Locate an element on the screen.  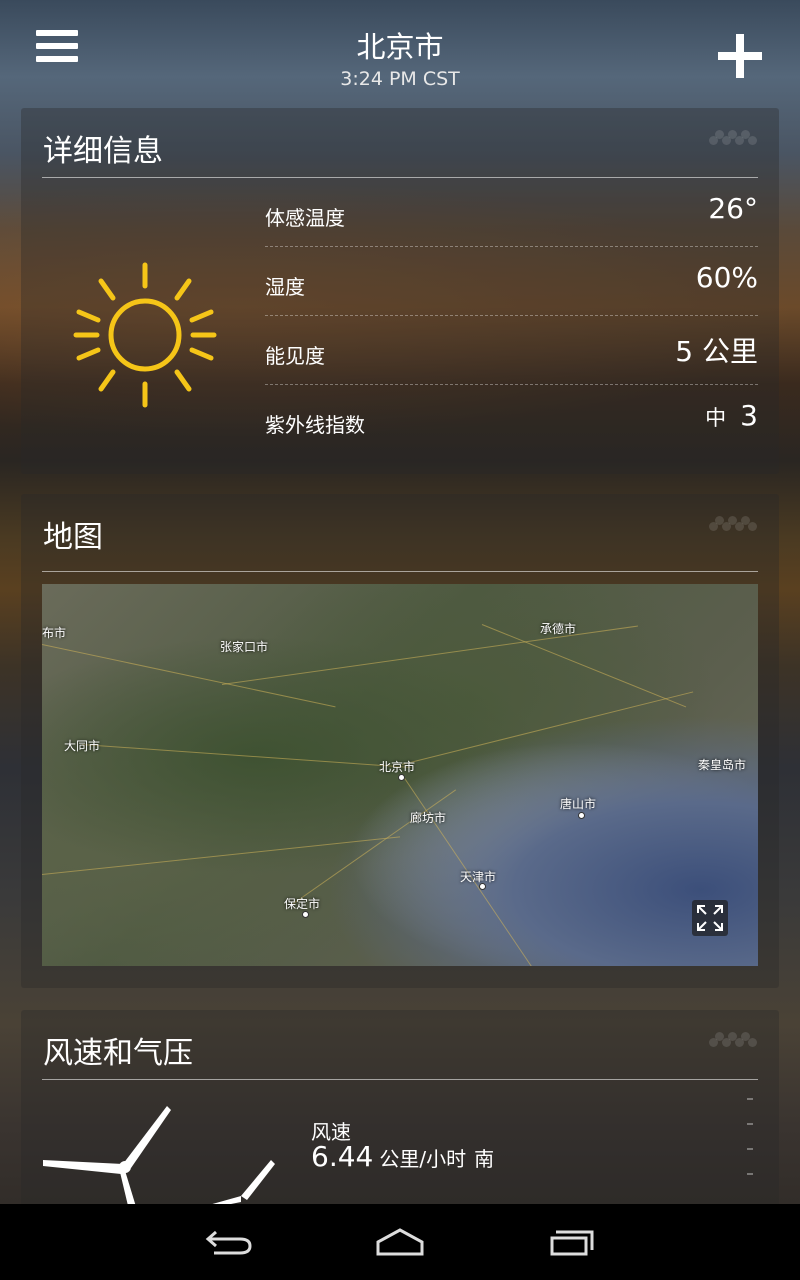
visibility-unit: 公里 is located at coordinates (729, 351).